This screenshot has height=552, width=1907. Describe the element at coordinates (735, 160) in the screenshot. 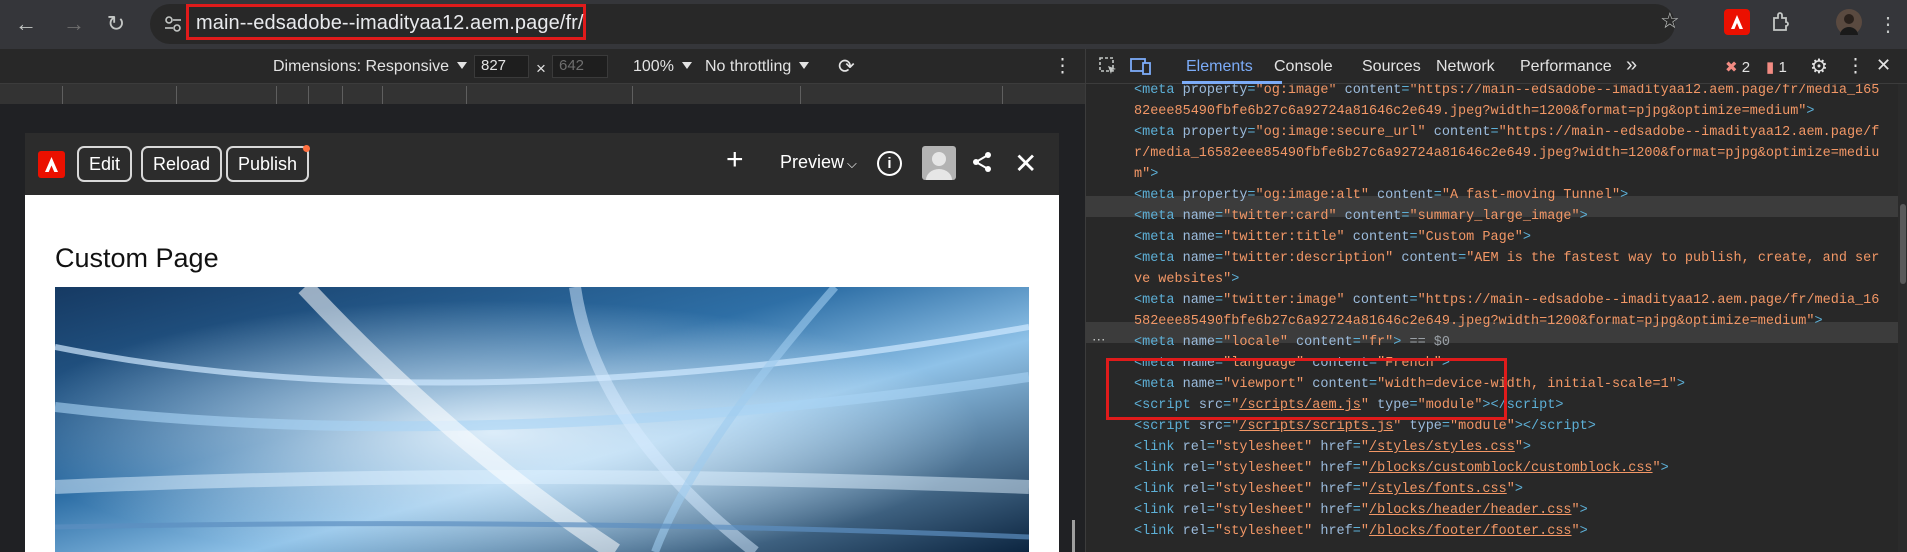

I see `add-icon: +` at that location.